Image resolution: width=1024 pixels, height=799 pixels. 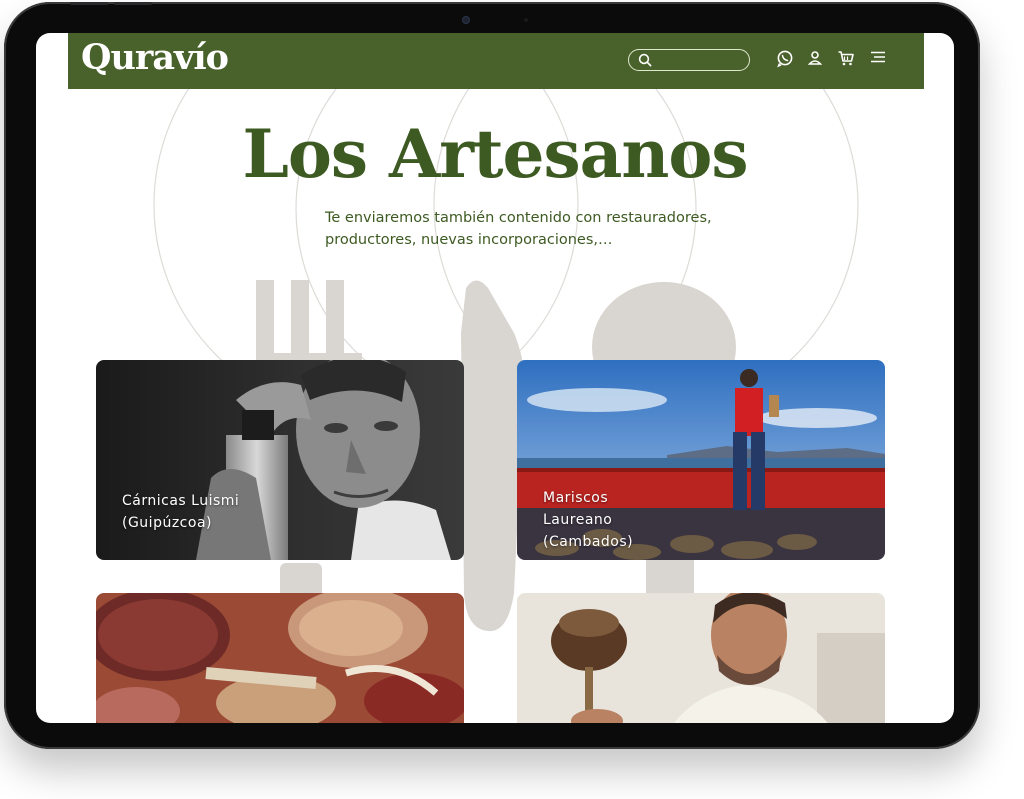 What do you see at coordinates (167, 523) in the screenshot?
I see `artisan-region-line: (Guipúzcoa)` at bounding box center [167, 523].